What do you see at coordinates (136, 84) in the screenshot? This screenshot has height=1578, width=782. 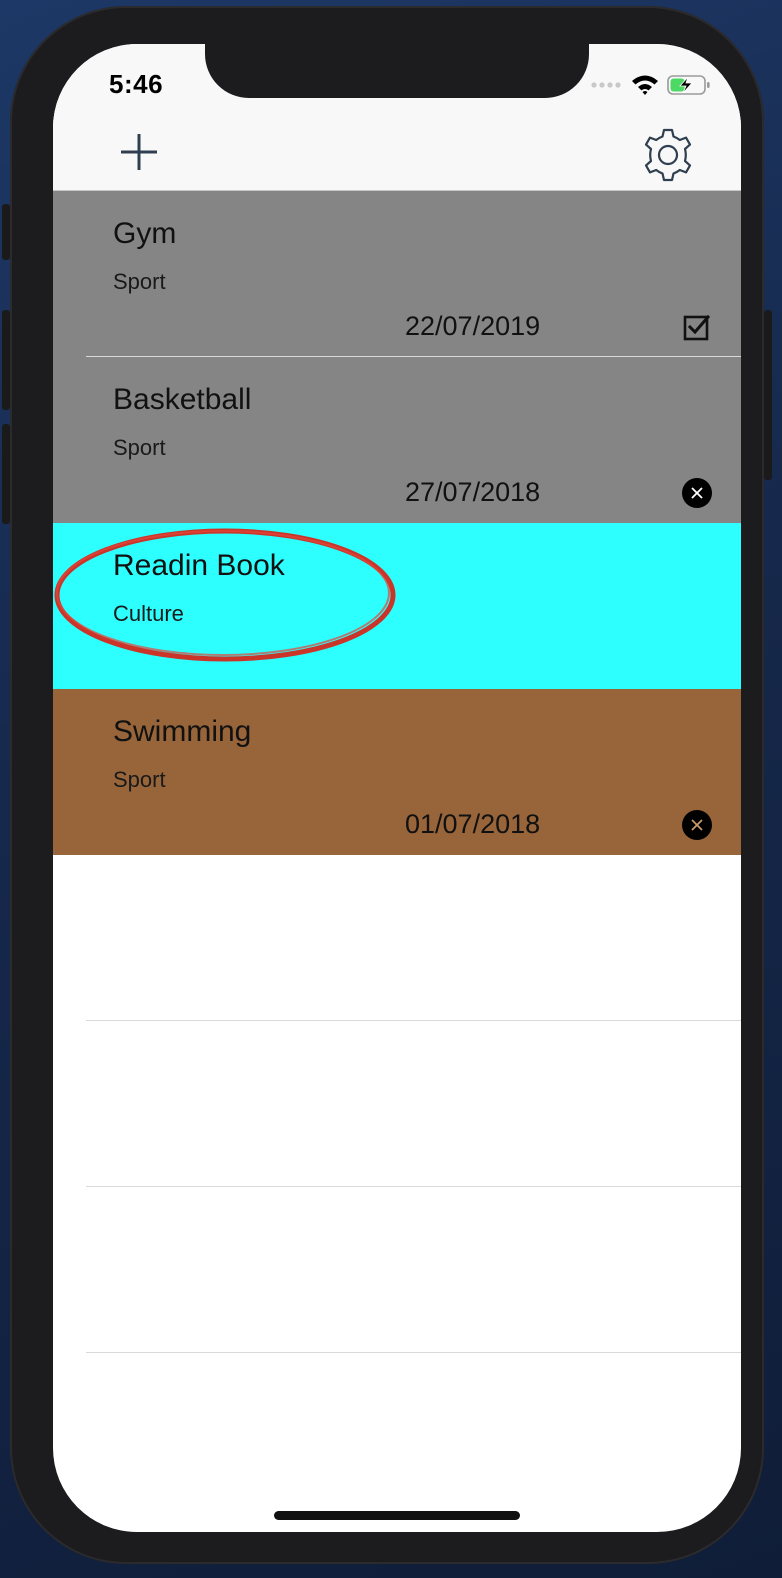 I see `status-time: 5:46` at bounding box center [136, 84].